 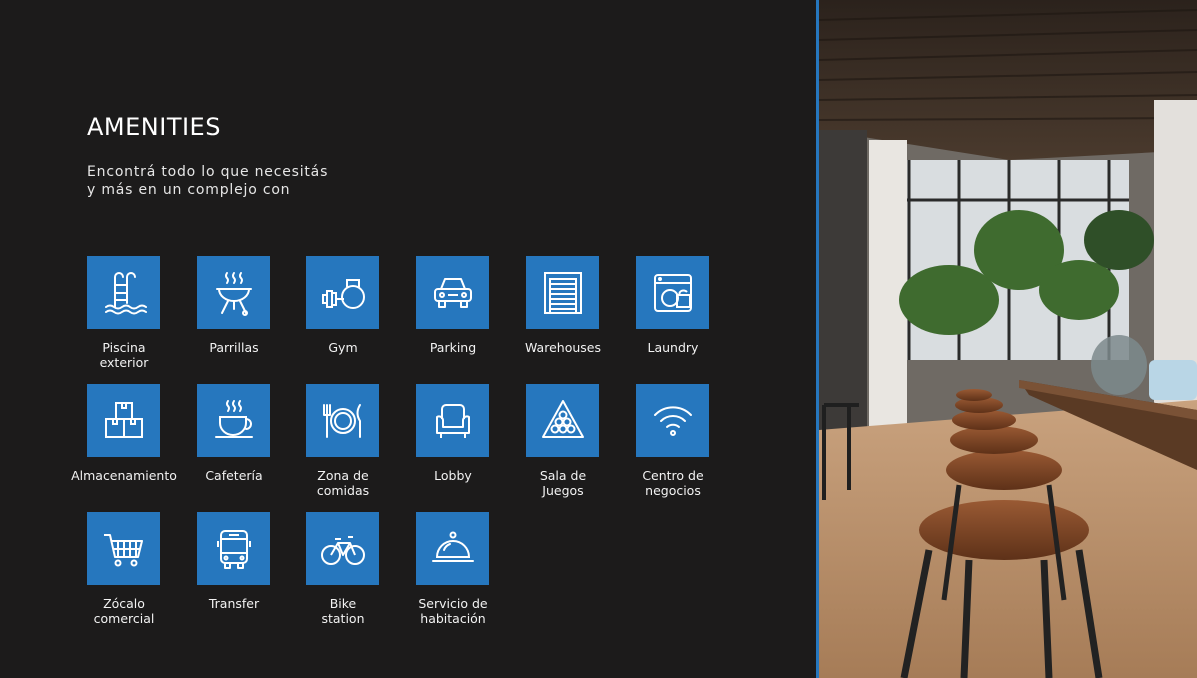 I want to click on washing-machine-icon, so click(x=672, y=292).